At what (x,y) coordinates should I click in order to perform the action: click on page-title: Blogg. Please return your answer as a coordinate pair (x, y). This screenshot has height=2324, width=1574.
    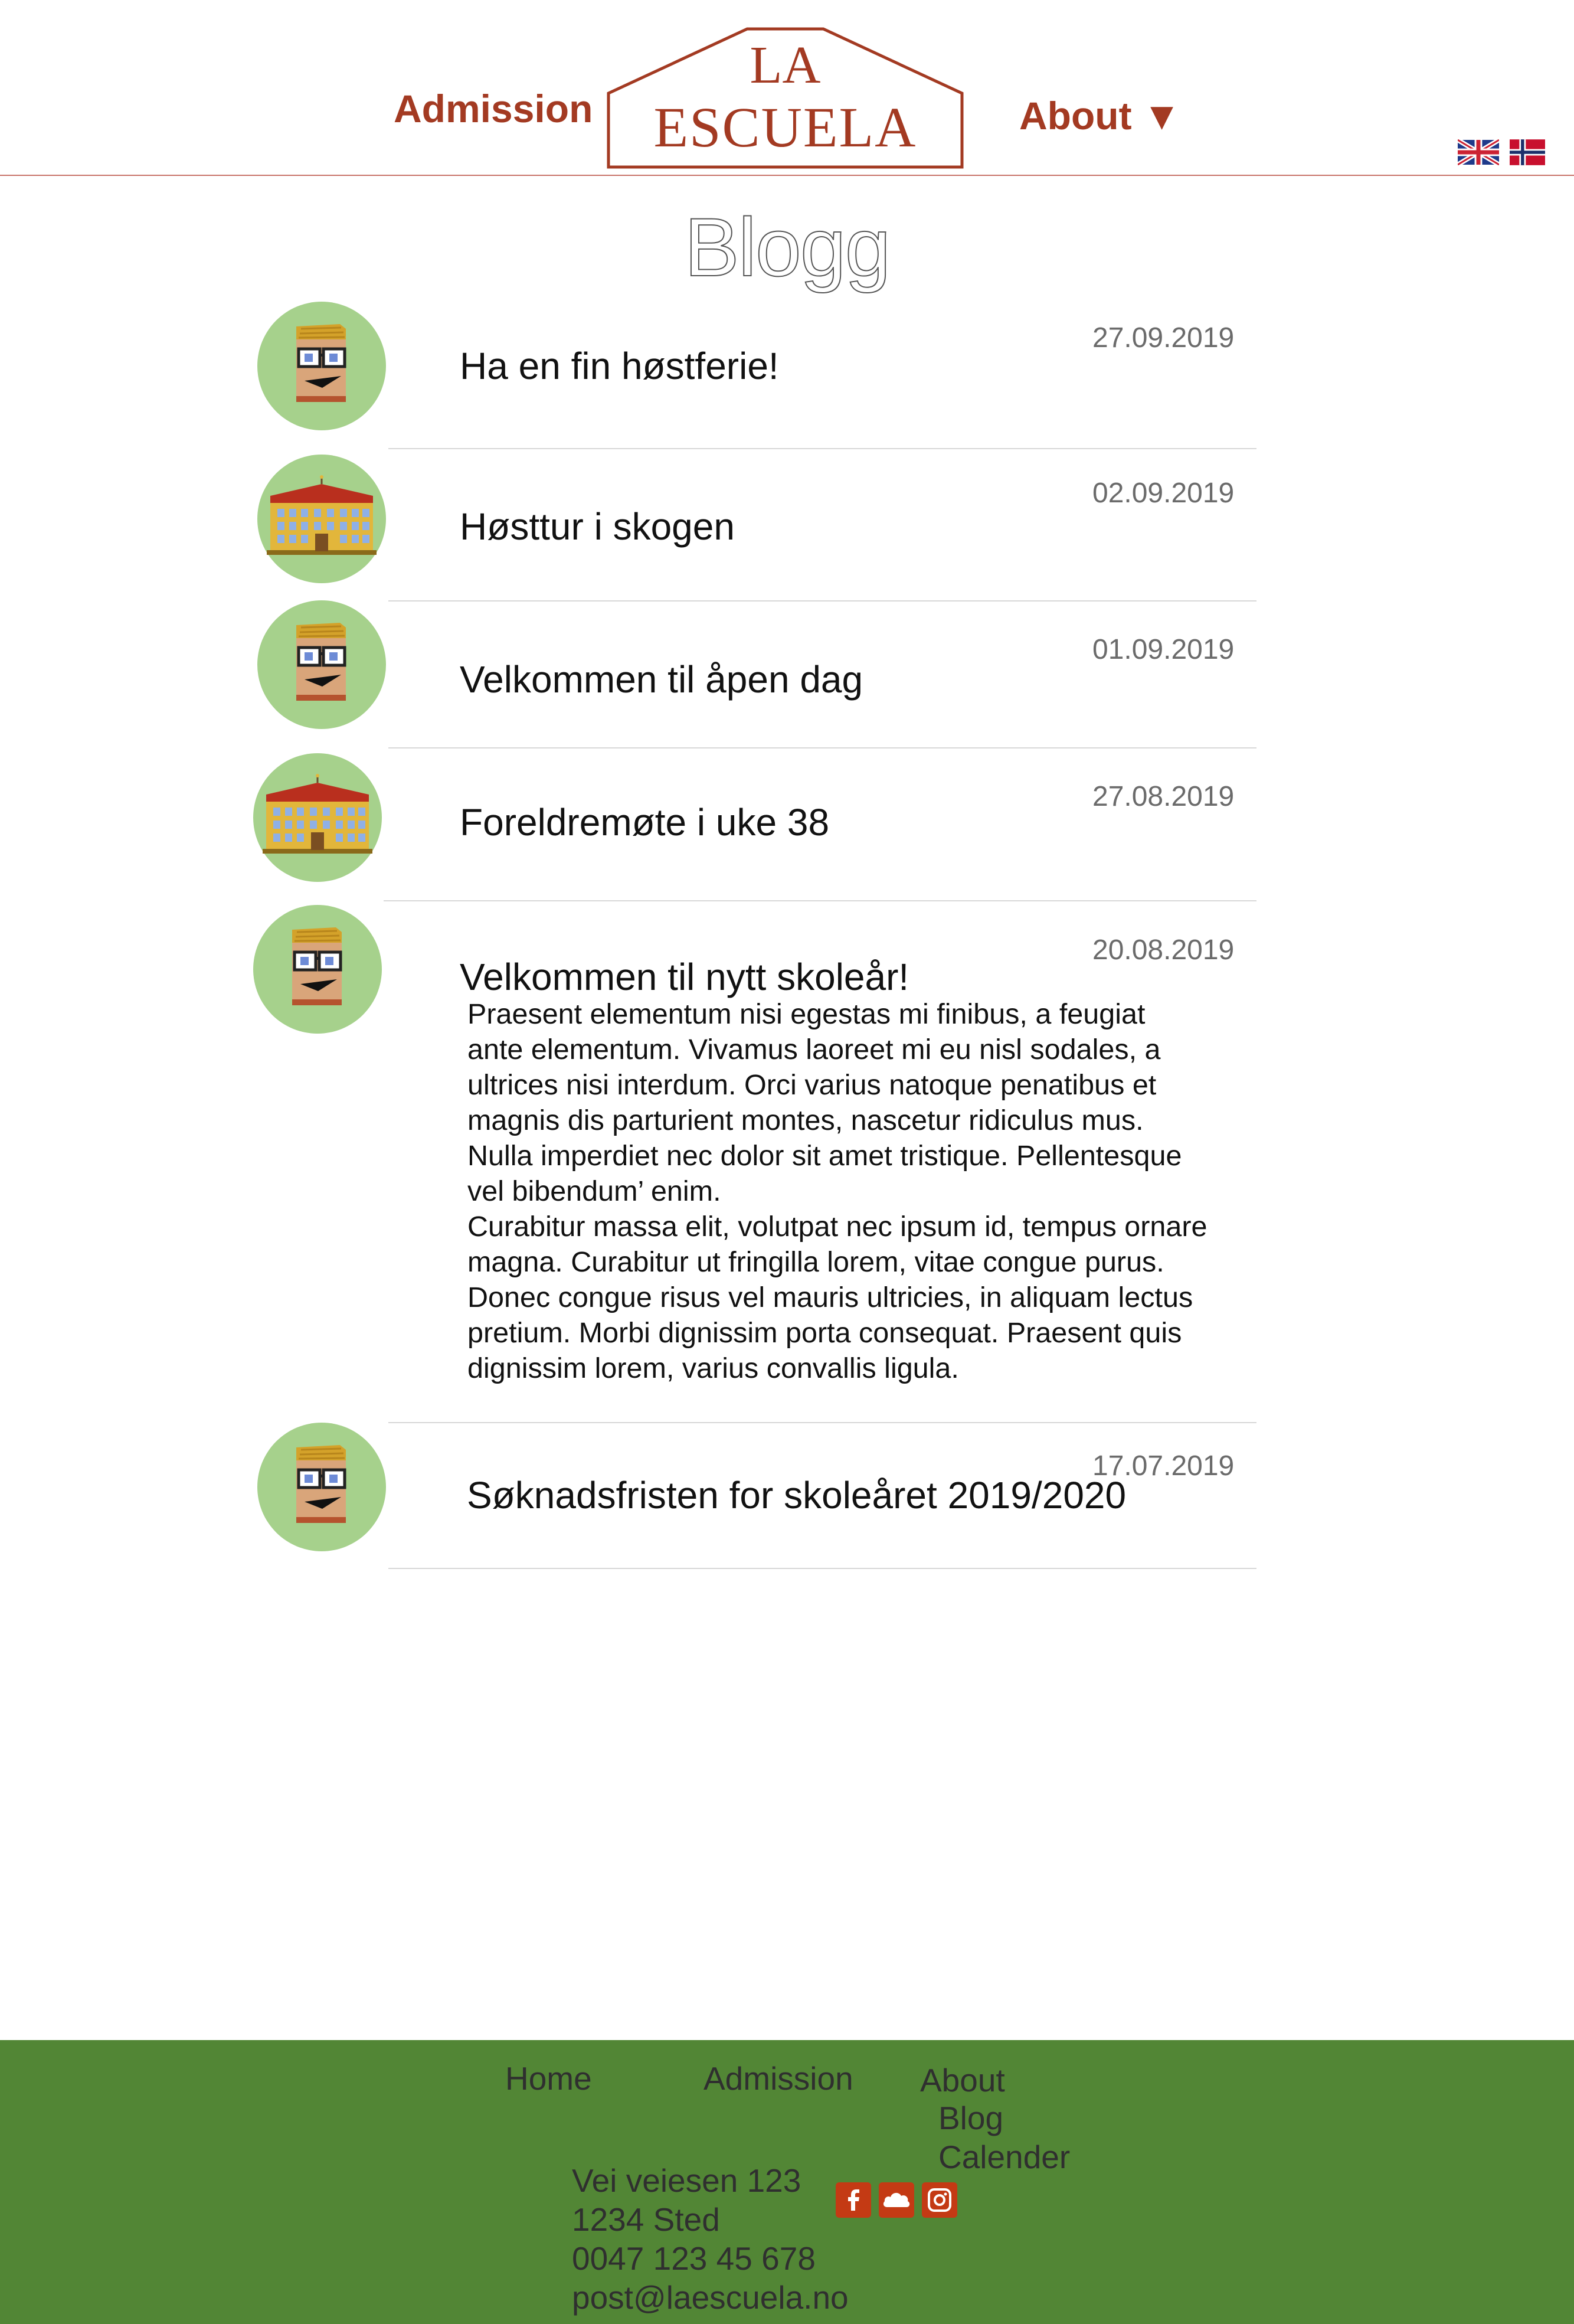
    Looking at the image, I should click on (787, 247).